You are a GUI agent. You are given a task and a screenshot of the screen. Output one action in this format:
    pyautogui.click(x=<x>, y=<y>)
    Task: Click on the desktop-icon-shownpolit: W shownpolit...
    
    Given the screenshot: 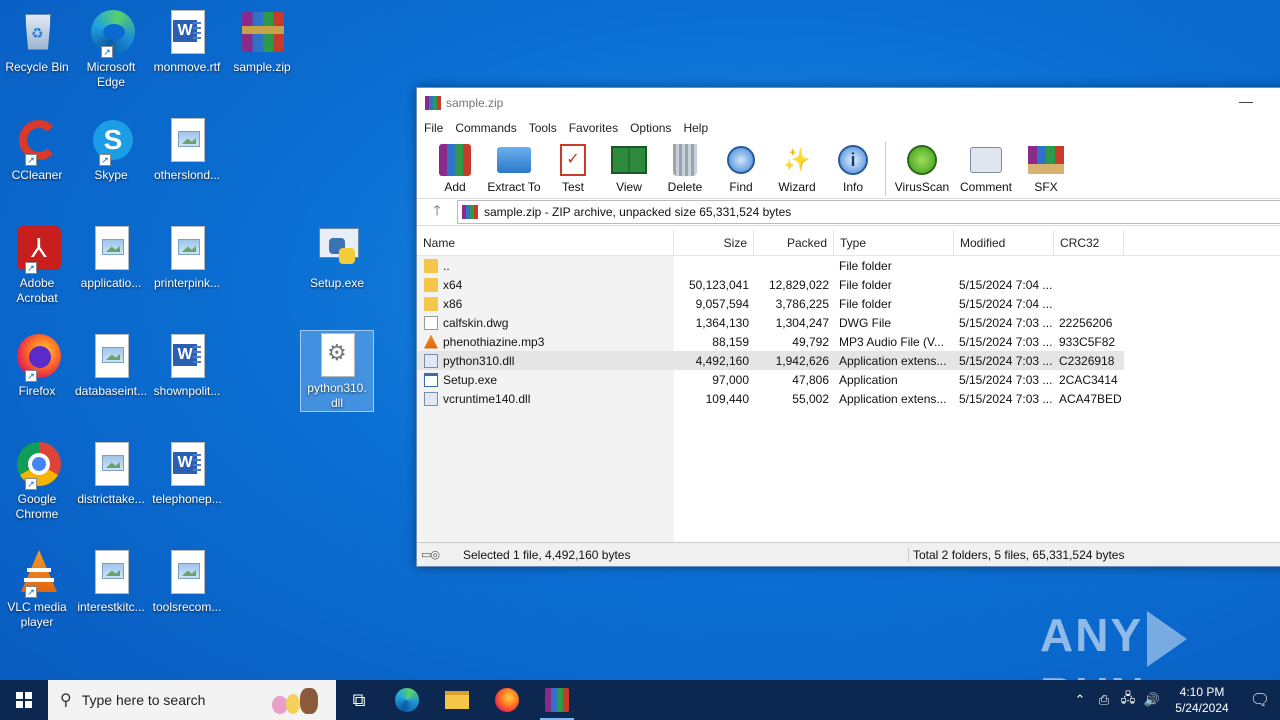 What is the action you would take?
    pyautogui.click(x=187, y=365)
    